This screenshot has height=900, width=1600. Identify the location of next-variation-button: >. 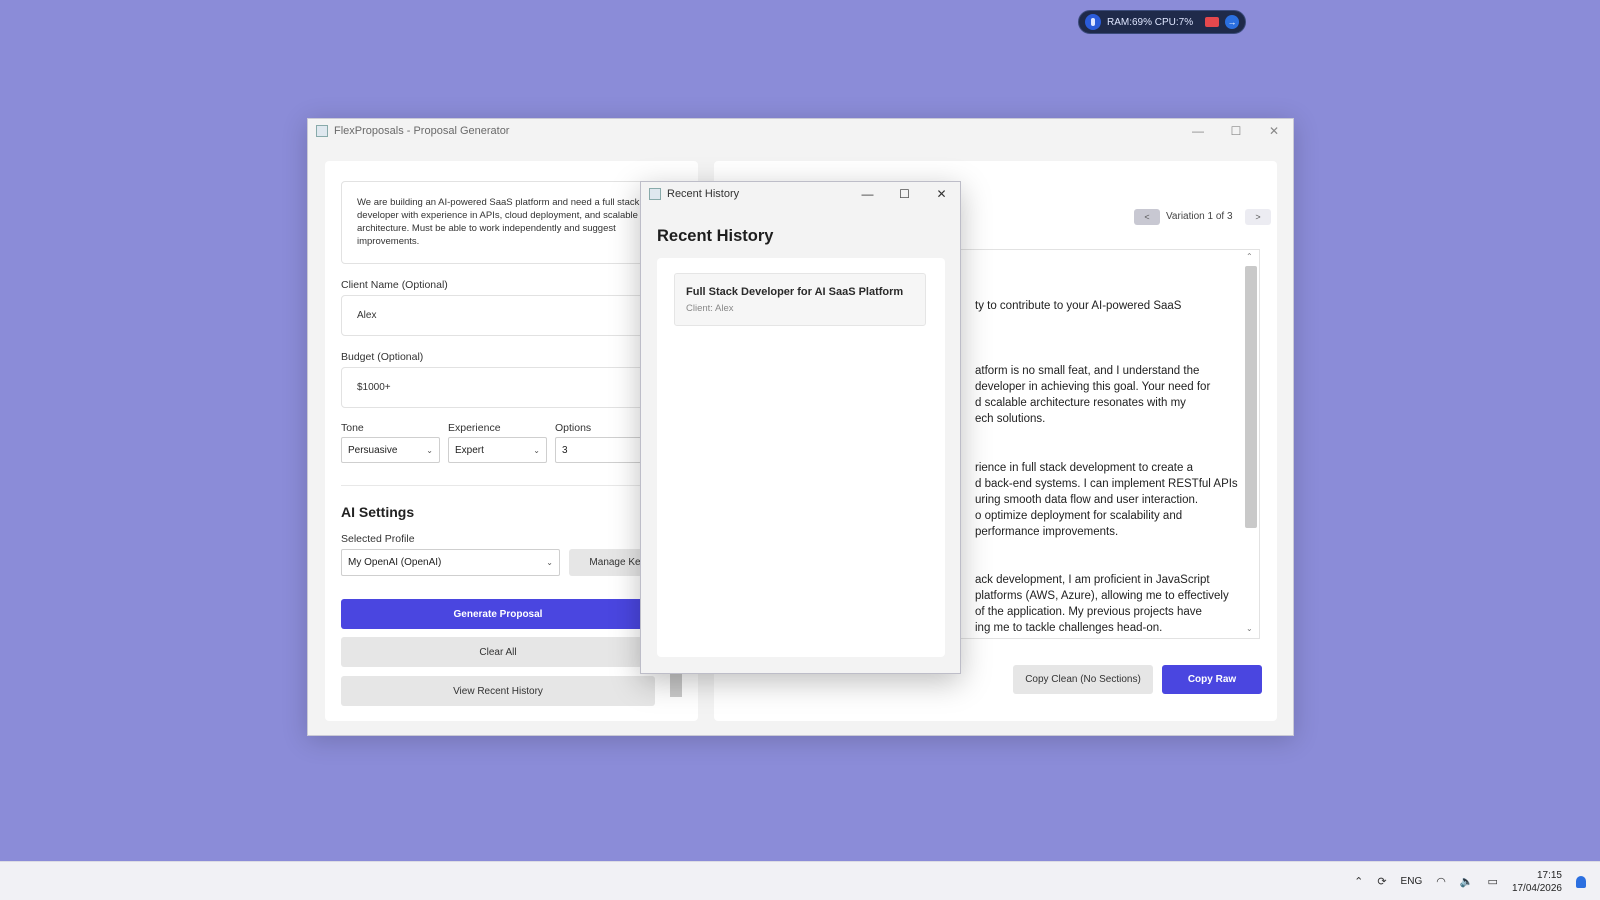
(1258, 217).